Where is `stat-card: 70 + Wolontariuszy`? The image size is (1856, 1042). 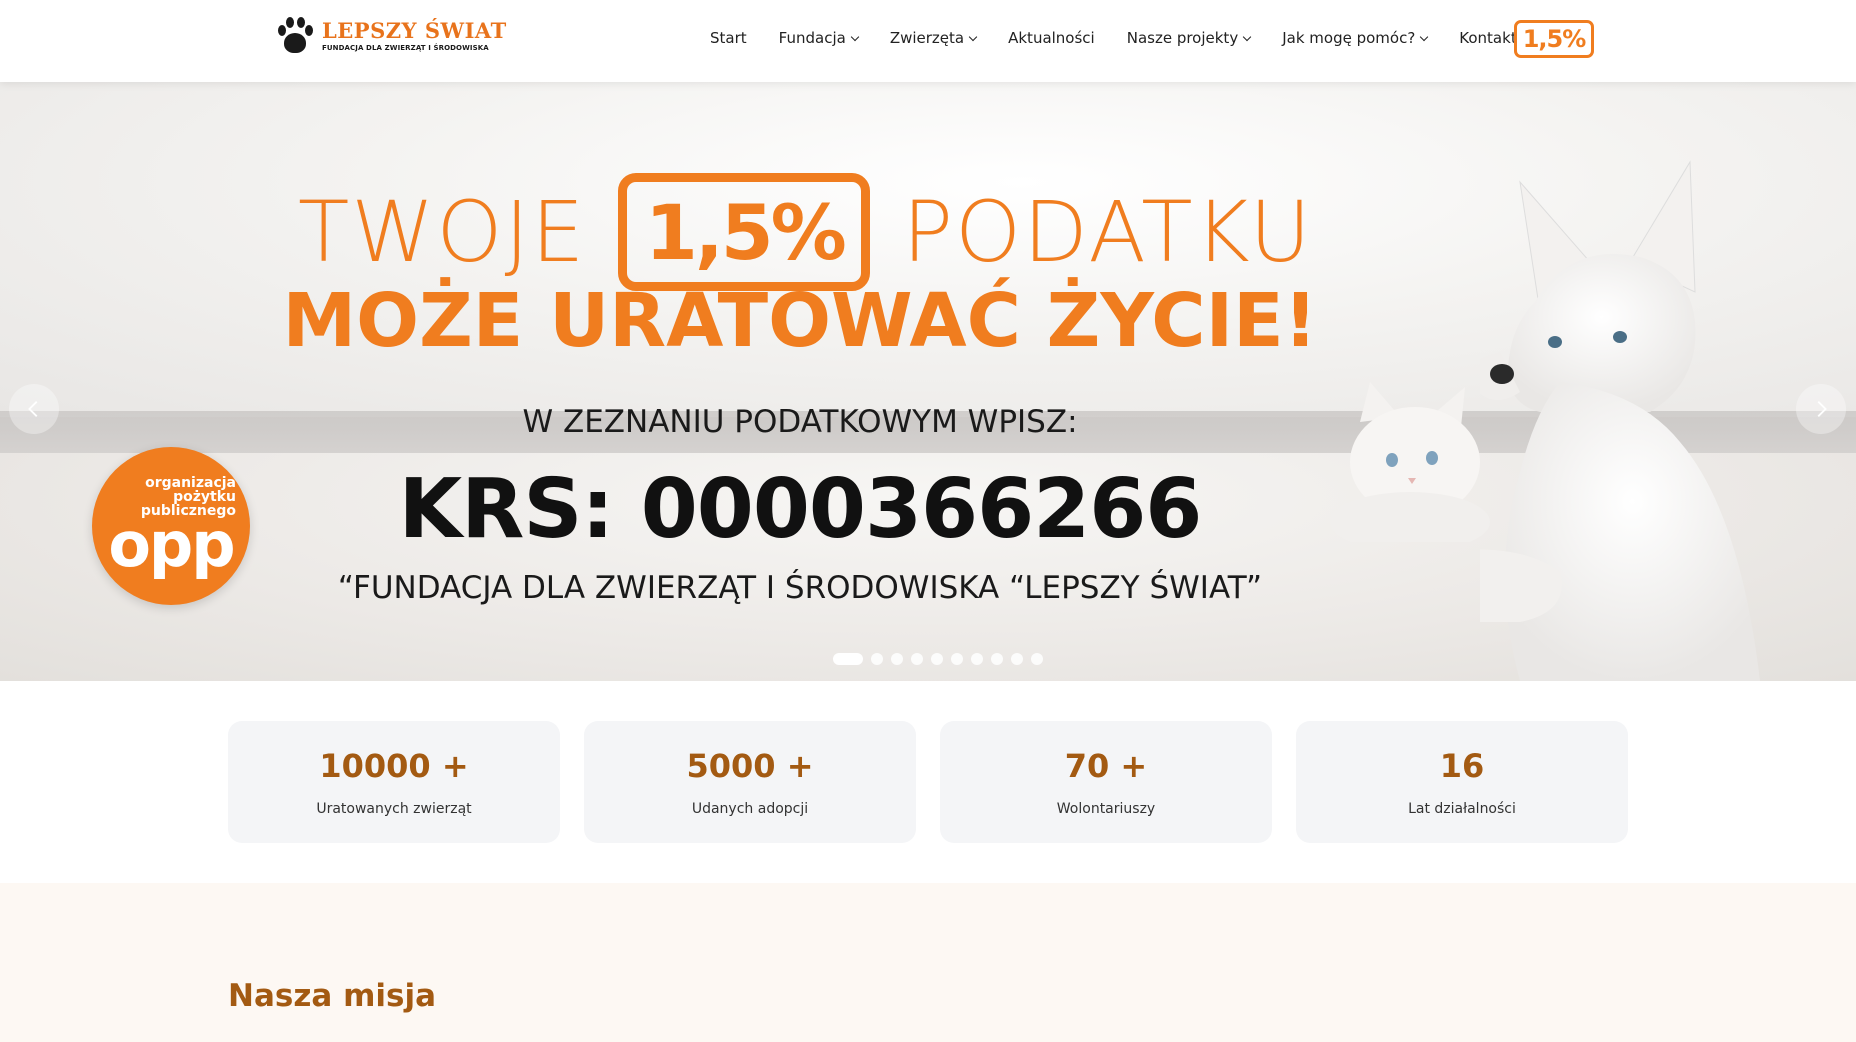
stat-card: 70 + Wolontariuszy is located at coordinates (1106, 782).